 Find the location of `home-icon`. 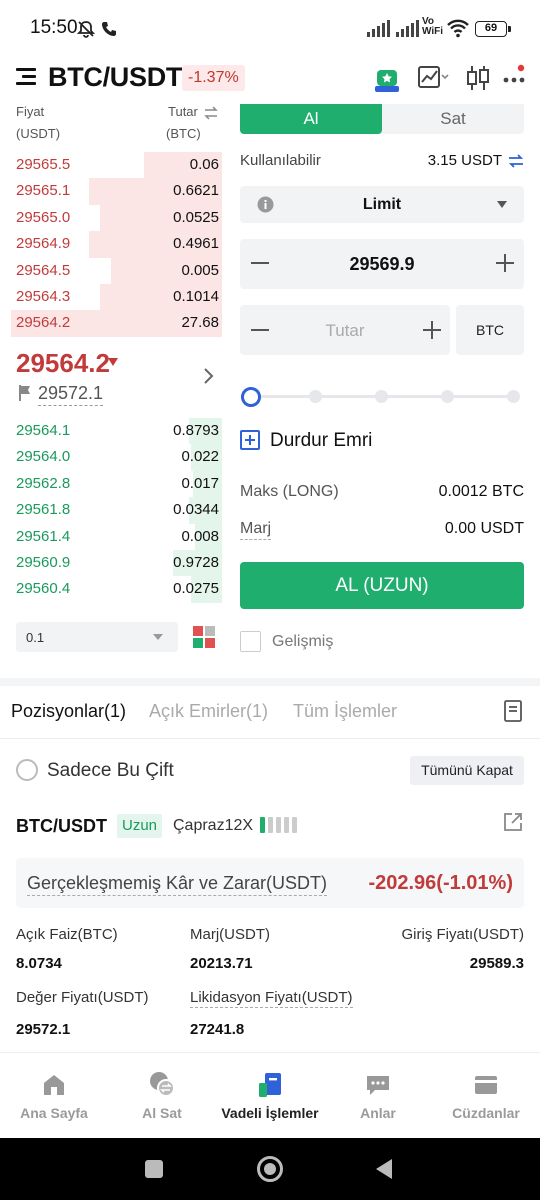

home-icon is located at coordinates (54, 1085).